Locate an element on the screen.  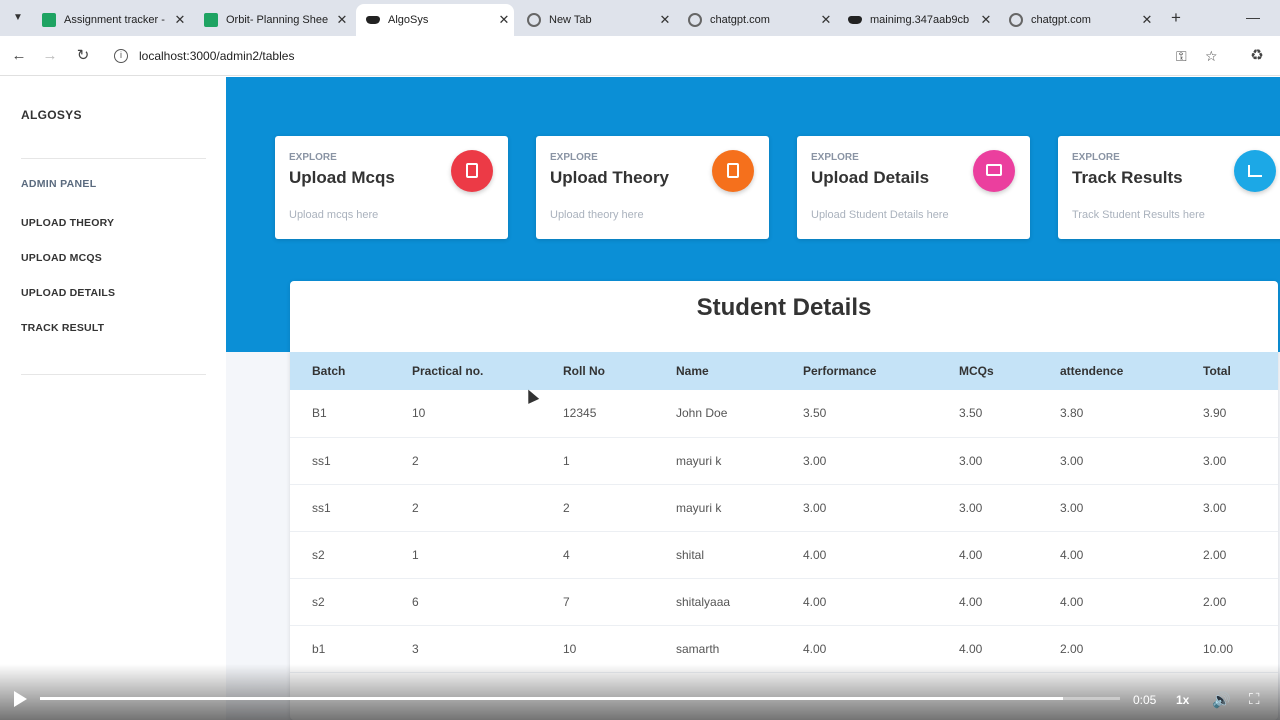
speed-button: 1x is located at coordinates (1182, 700).